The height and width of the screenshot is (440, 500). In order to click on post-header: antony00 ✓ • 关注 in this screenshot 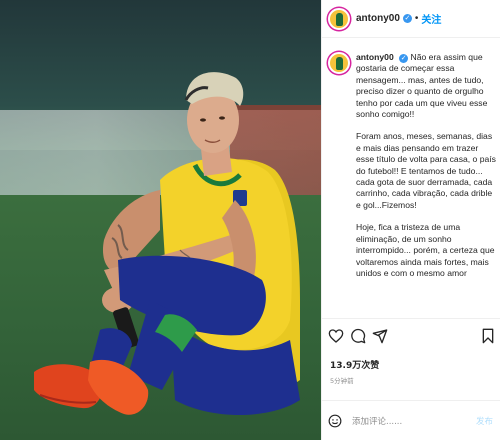, I will do `click(411, 19)`.